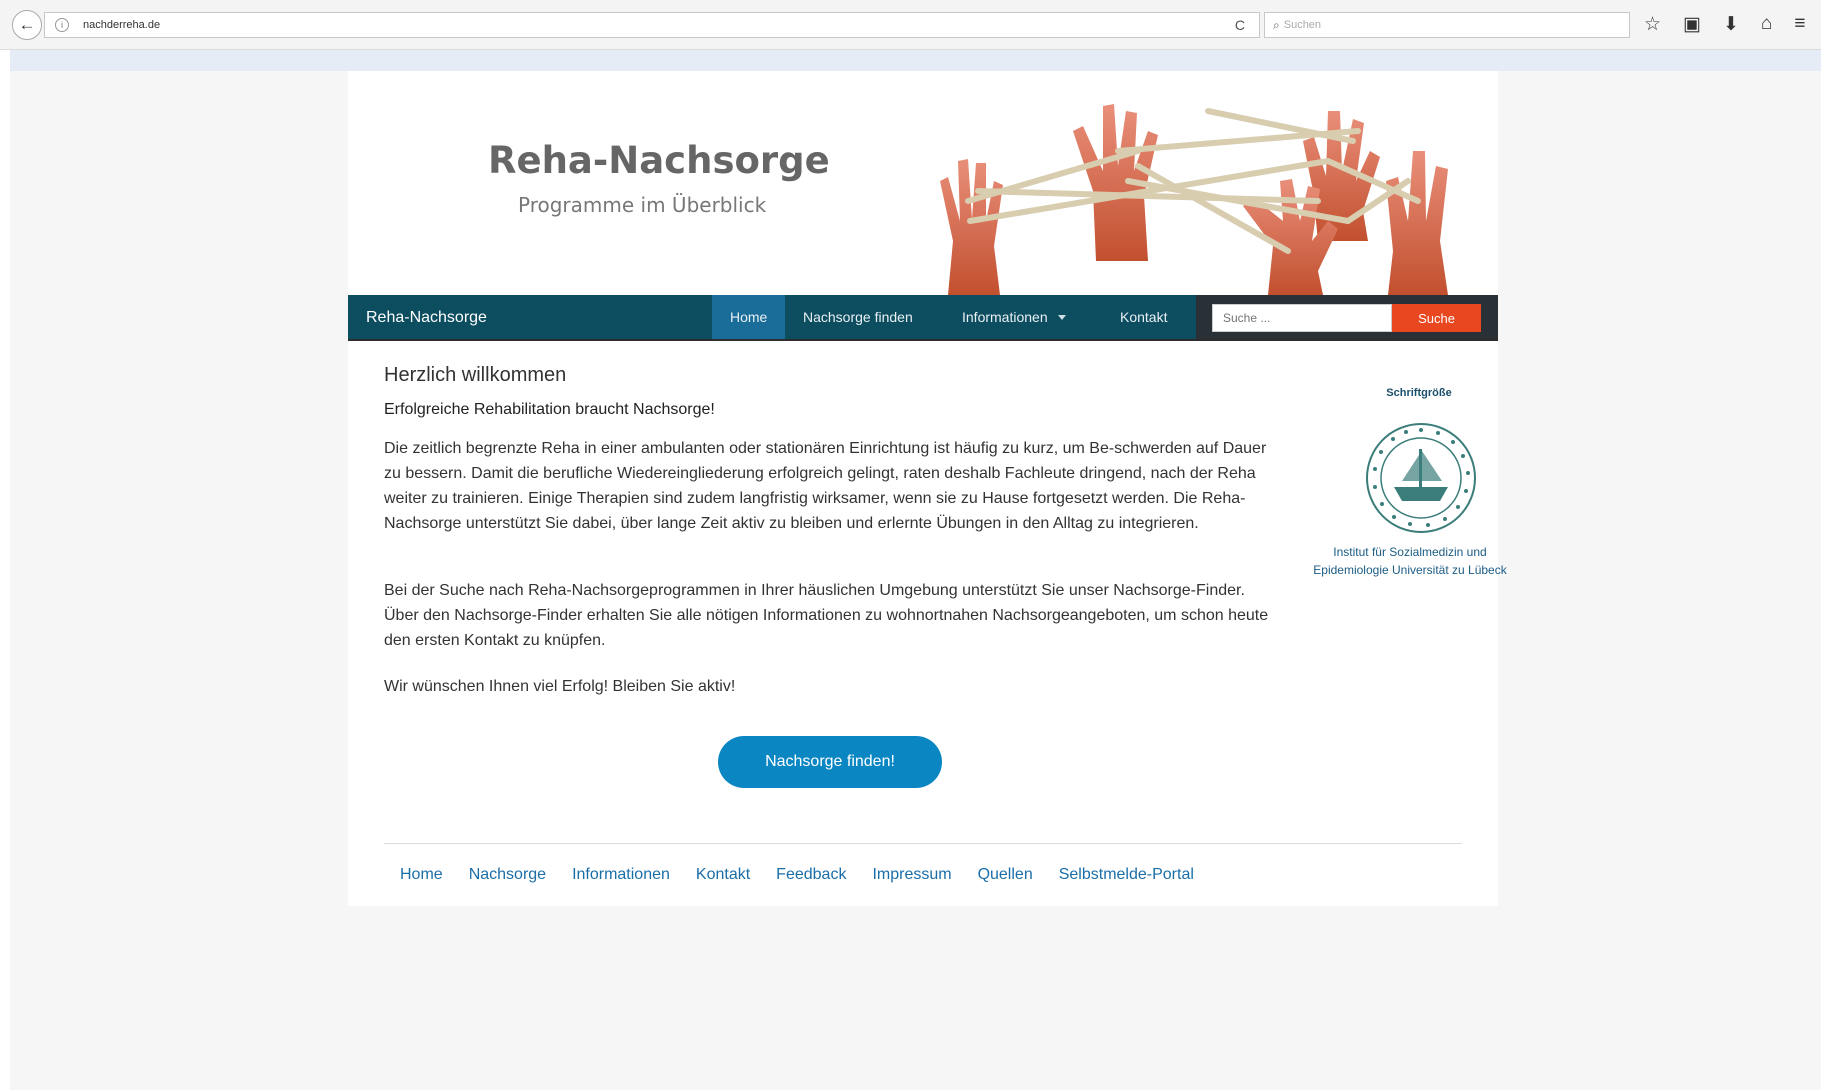  What do you see at coordinates (1652, 24) in the screenshot?
I see `bookmark-star-icon: ☆` at bounding box center [1652, 24].